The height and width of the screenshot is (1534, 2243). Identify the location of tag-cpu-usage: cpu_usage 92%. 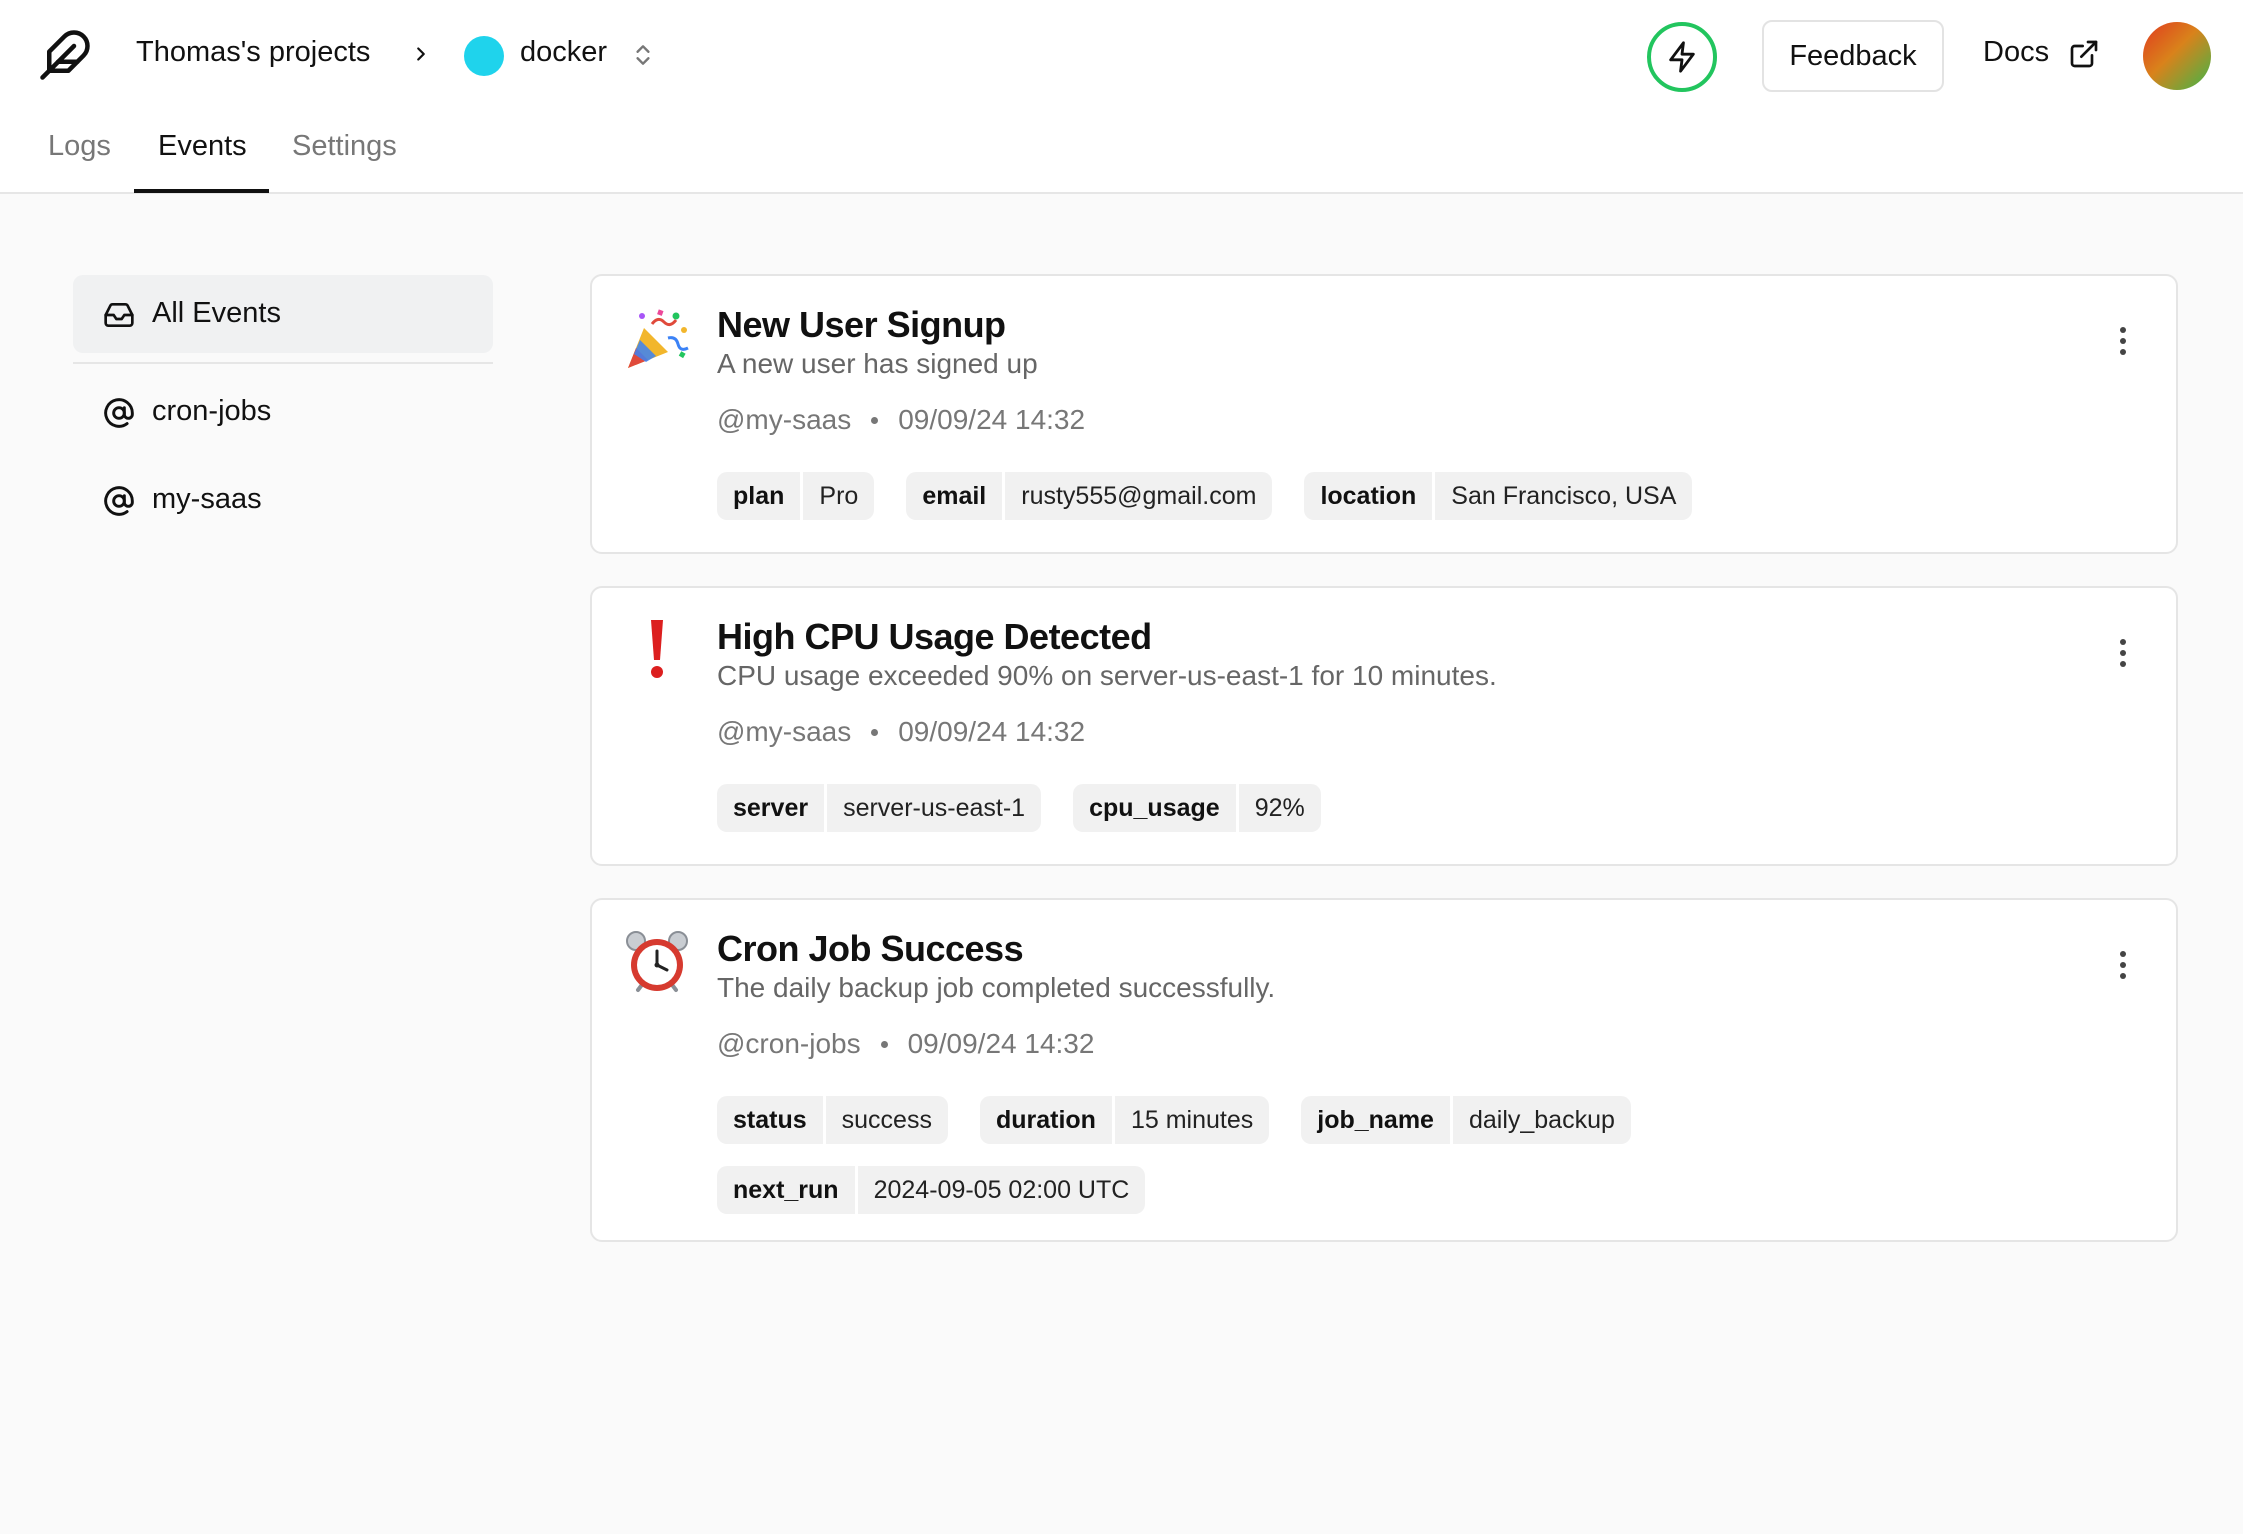
(1197, 808).